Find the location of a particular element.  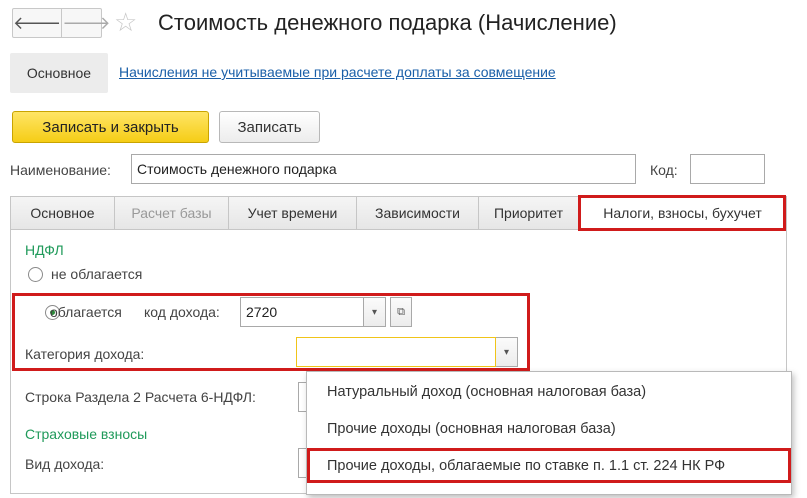

tab-base-calculation: Расчет базы is located at coordinates (172, 213).